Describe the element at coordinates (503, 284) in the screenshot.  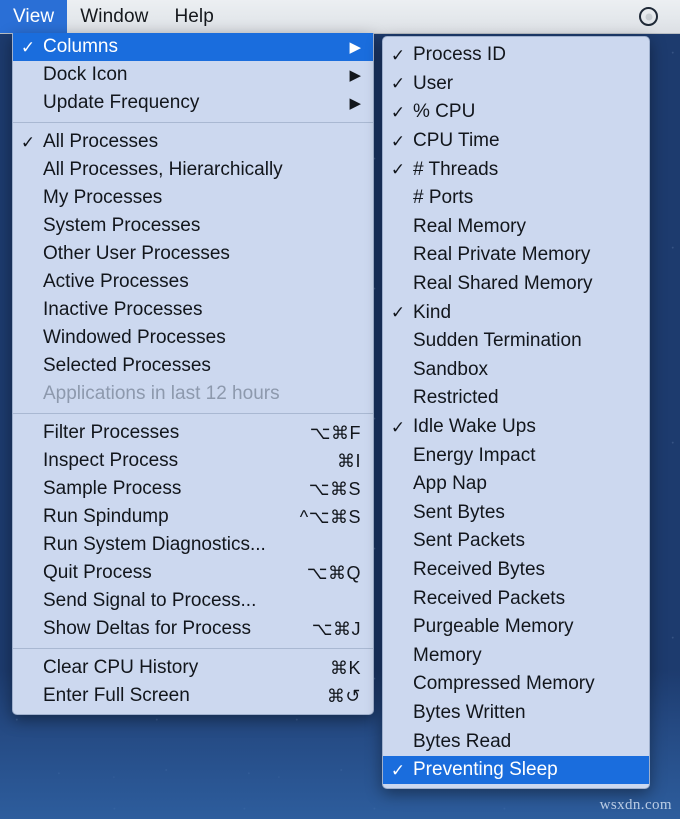
I see `menu-item-label: Real Shared Memory` at that location.